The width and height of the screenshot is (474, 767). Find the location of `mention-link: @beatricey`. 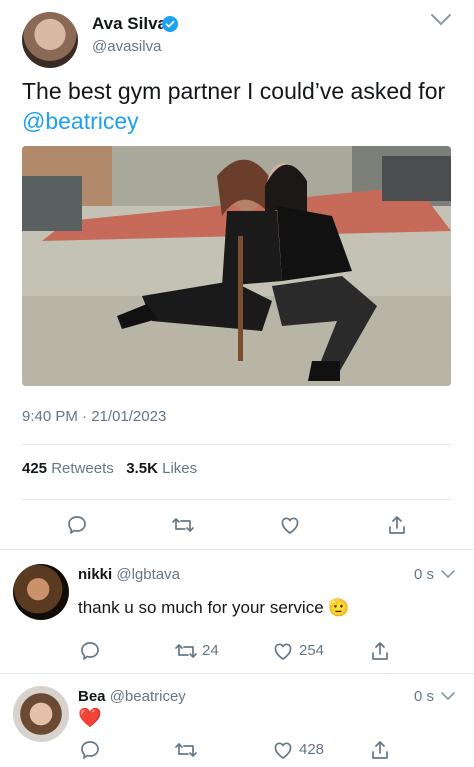

mention-link: @beatricey is located at coordinates (80, 121).